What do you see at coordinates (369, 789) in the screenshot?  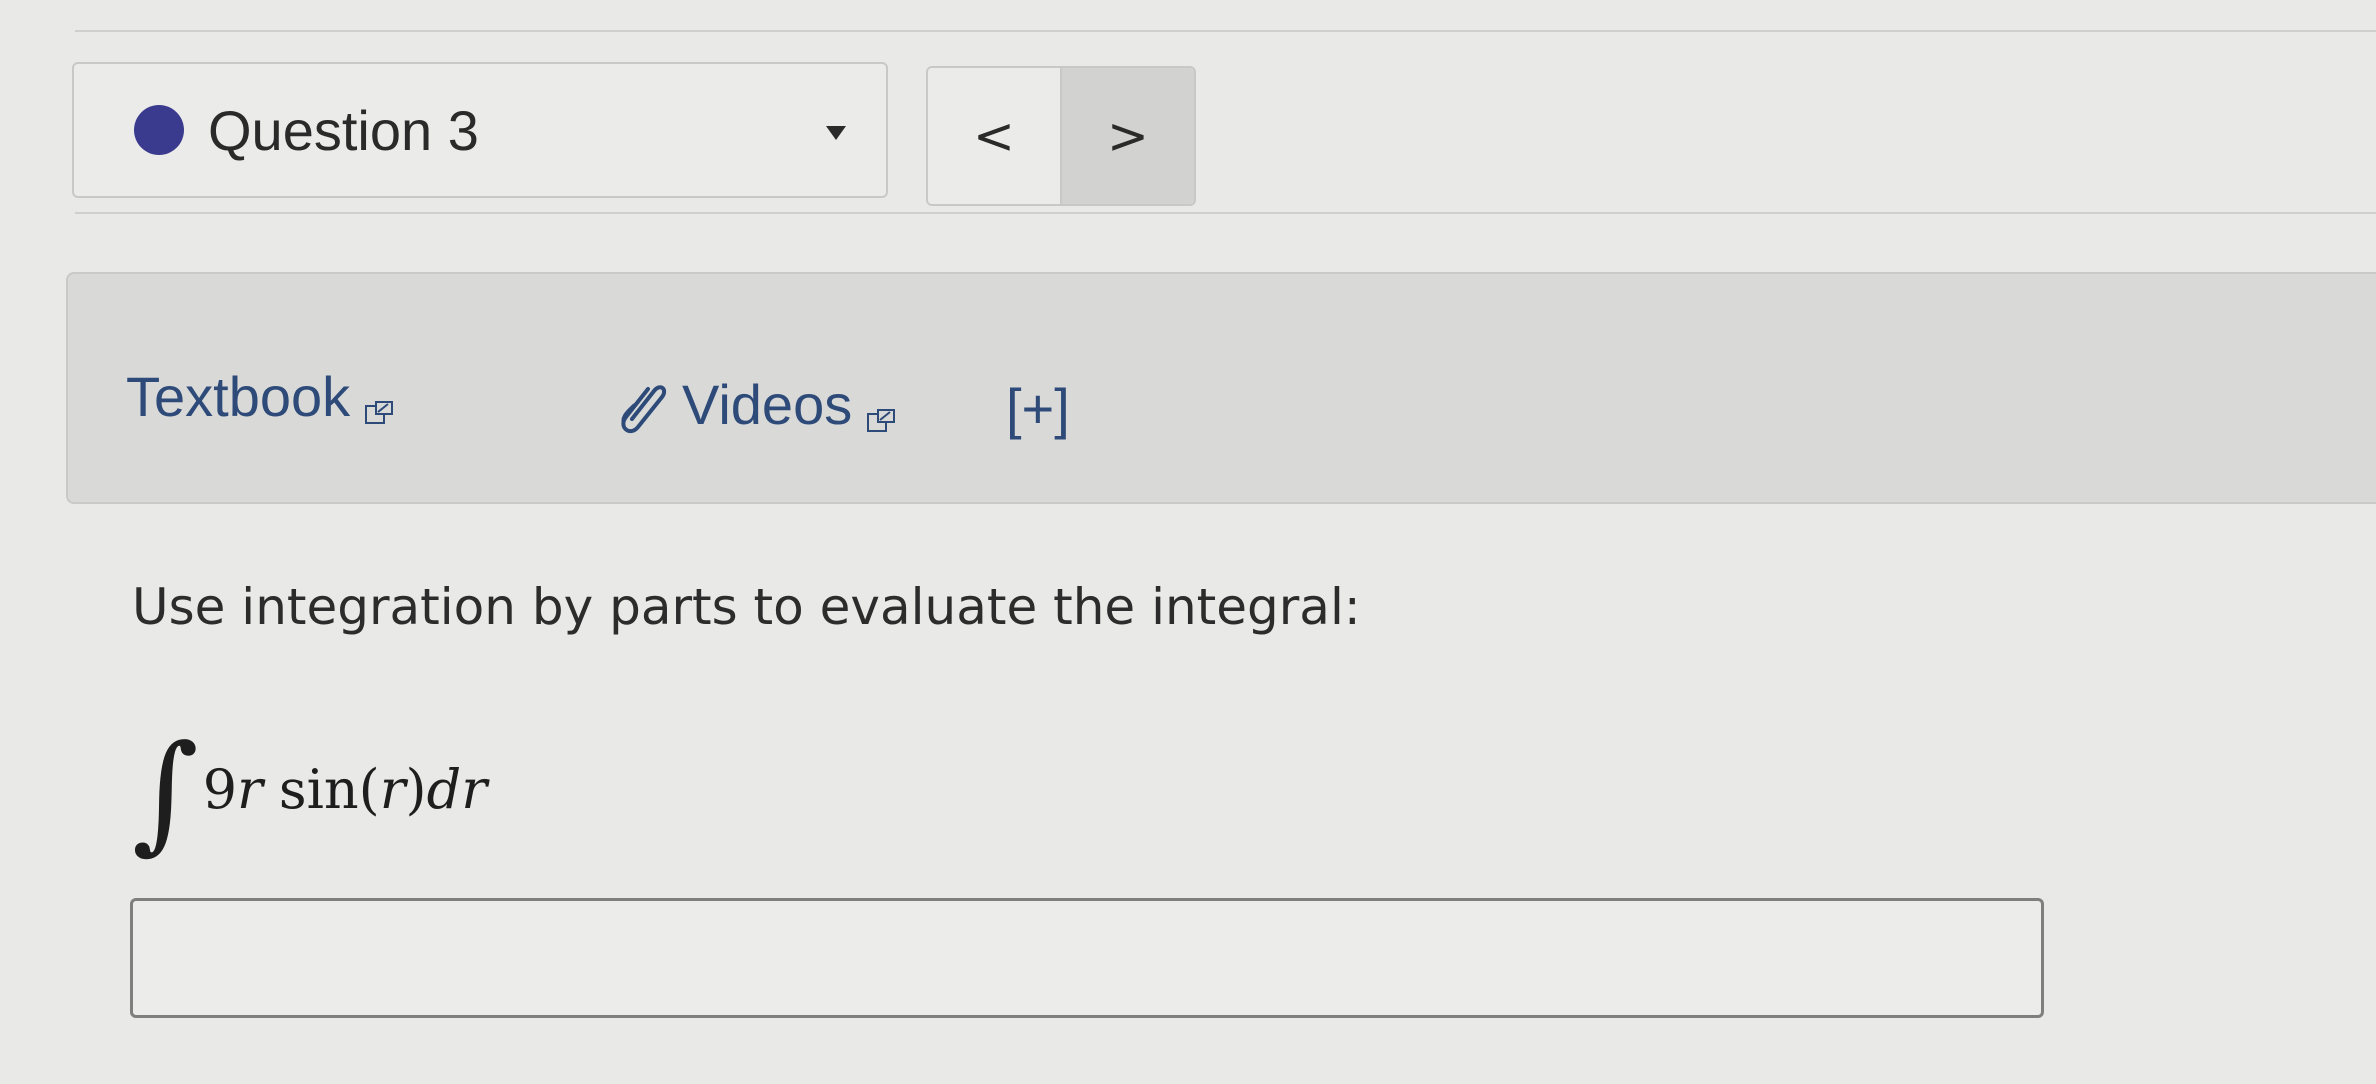 I see `open-paren: (` at bounding box center [369, 789].